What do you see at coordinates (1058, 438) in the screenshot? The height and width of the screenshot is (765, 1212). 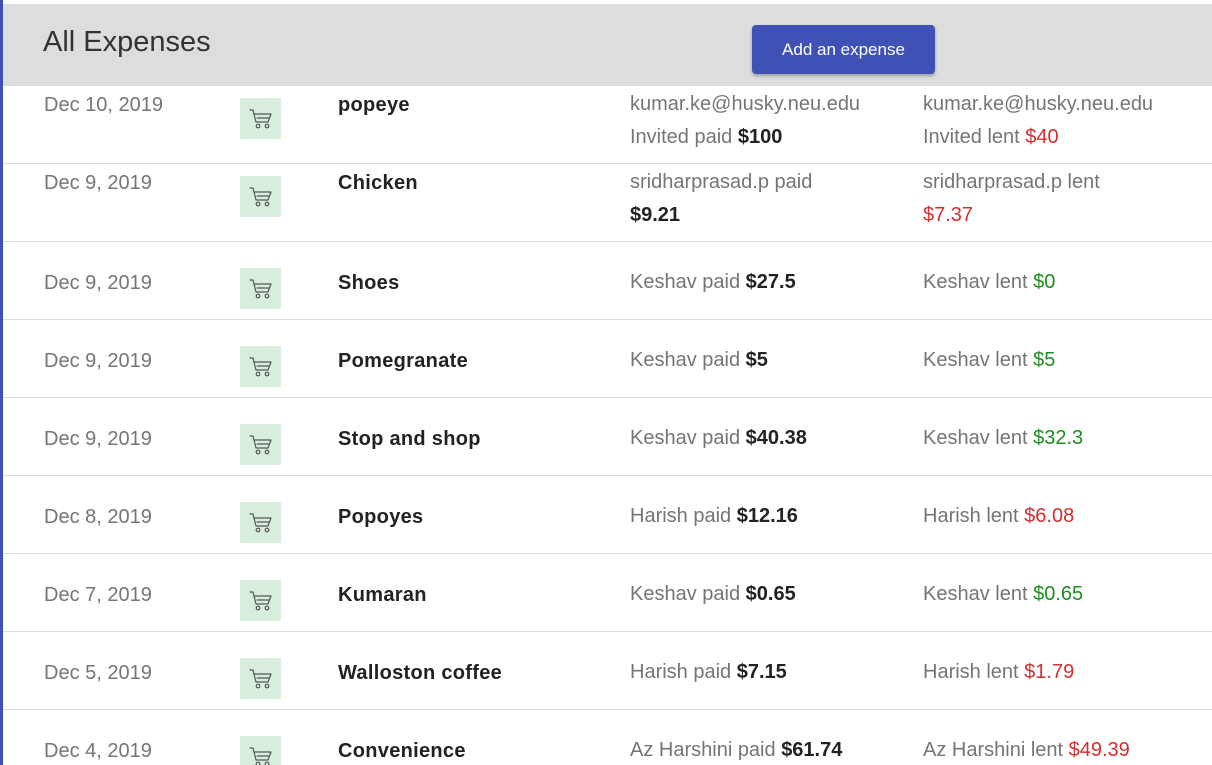 I see `lent-info-amount: $32.3` at bounding box center [1058, 438].